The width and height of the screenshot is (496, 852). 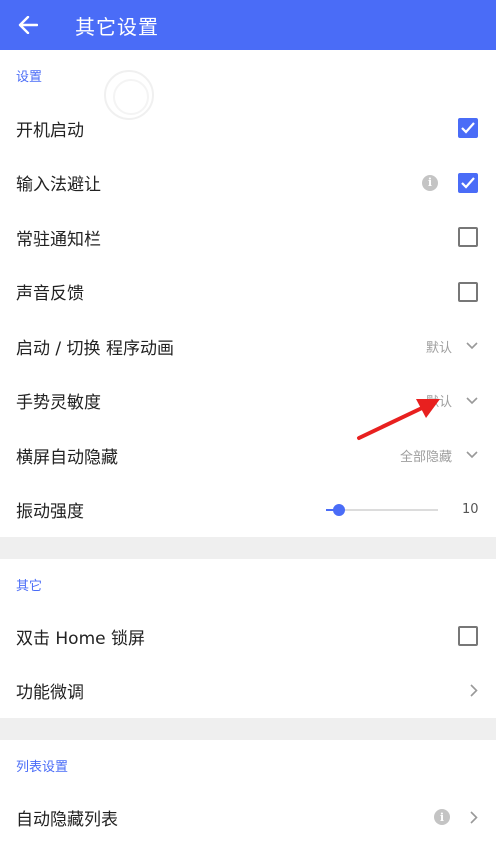 What do you see at coordinates (58, 403) in the screenshot?
I see `setting-label: 手势灵敏度` at bounding box center [58, 403].